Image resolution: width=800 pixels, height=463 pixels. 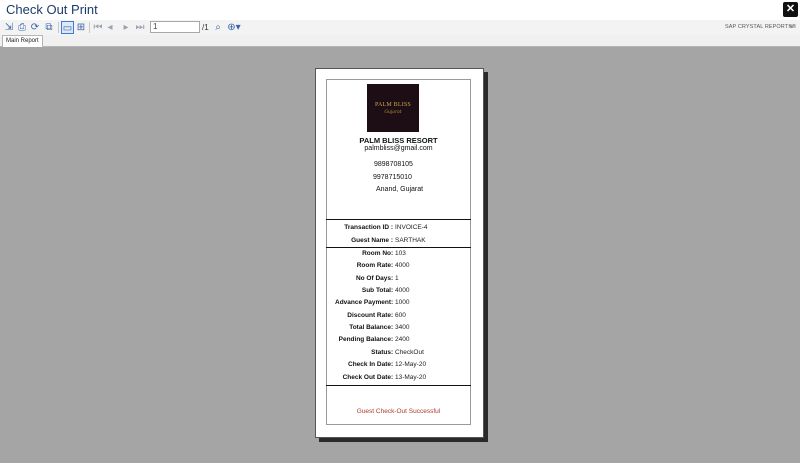 I want to click on field-row: Advance Payment:1000, so click(x=398, y=303).